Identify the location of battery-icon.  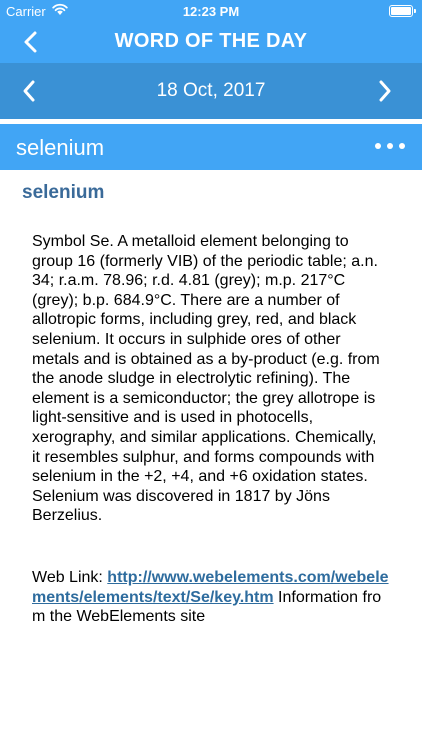
(402, 11).